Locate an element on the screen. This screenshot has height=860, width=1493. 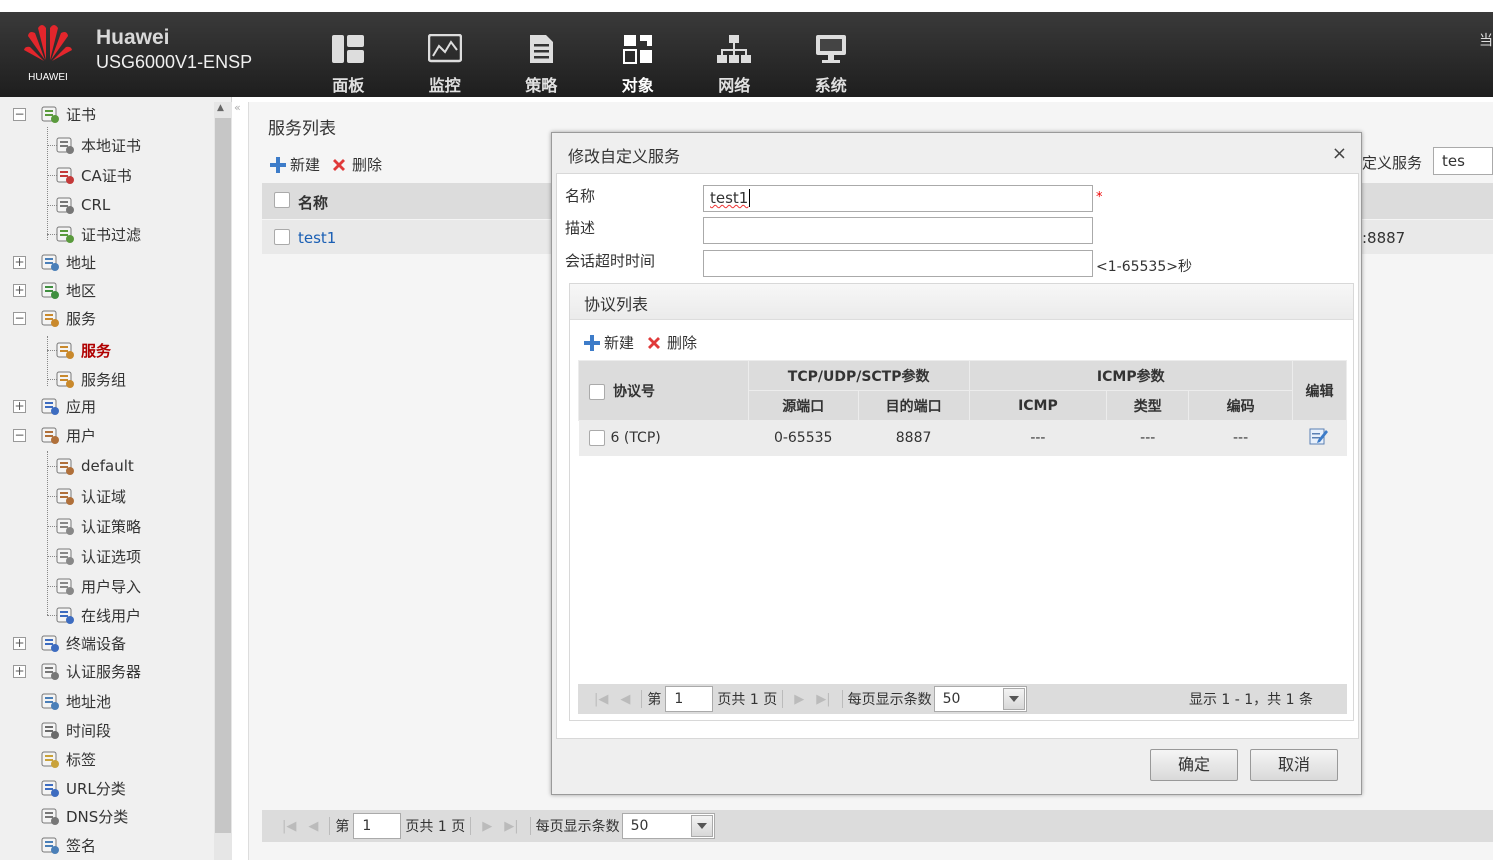
sidebar-item: − 服务 is located at coordinates (106, 318).